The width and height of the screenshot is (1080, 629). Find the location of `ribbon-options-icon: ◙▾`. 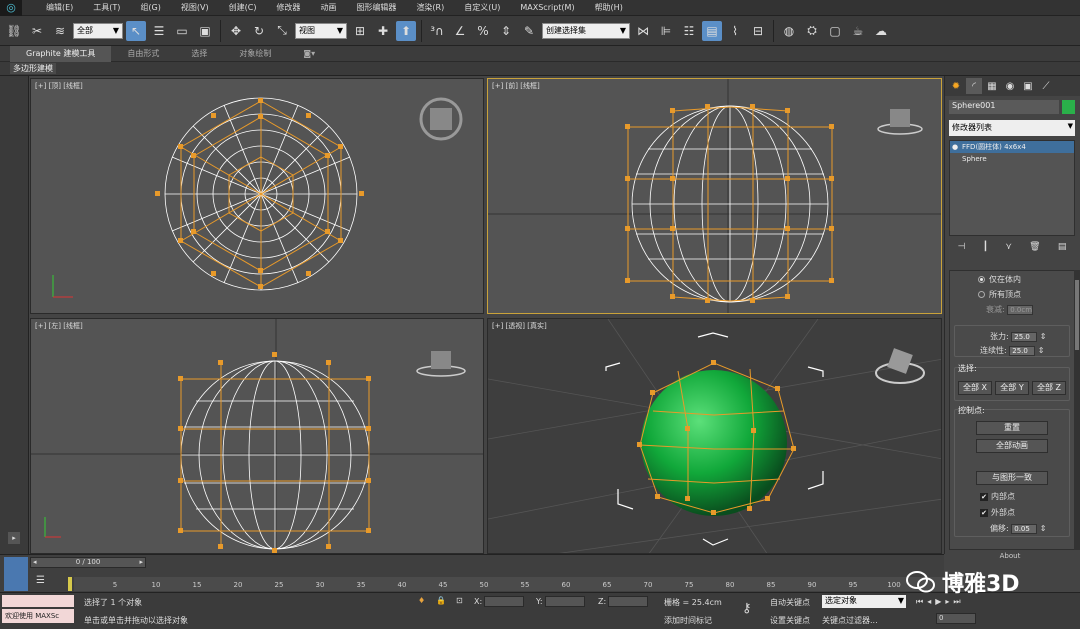

ribbon-options-icon: ◙▾ is located at coordinates (309, 54).